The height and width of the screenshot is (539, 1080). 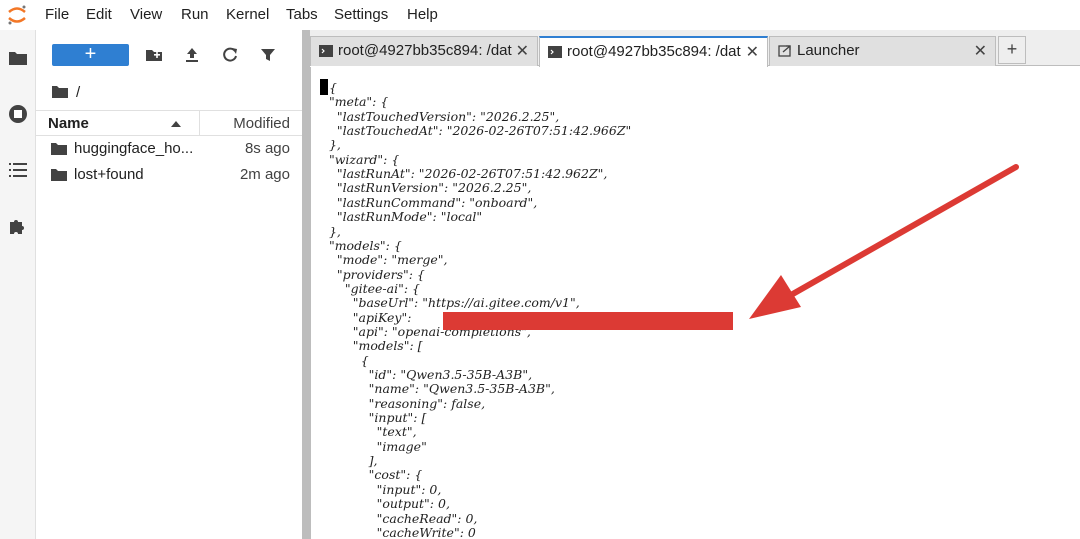 What do you see at coordinates (169, 175) in the screenshot?
I see `list-item: lost+found 2m ago` at bounding box center [169, 175].